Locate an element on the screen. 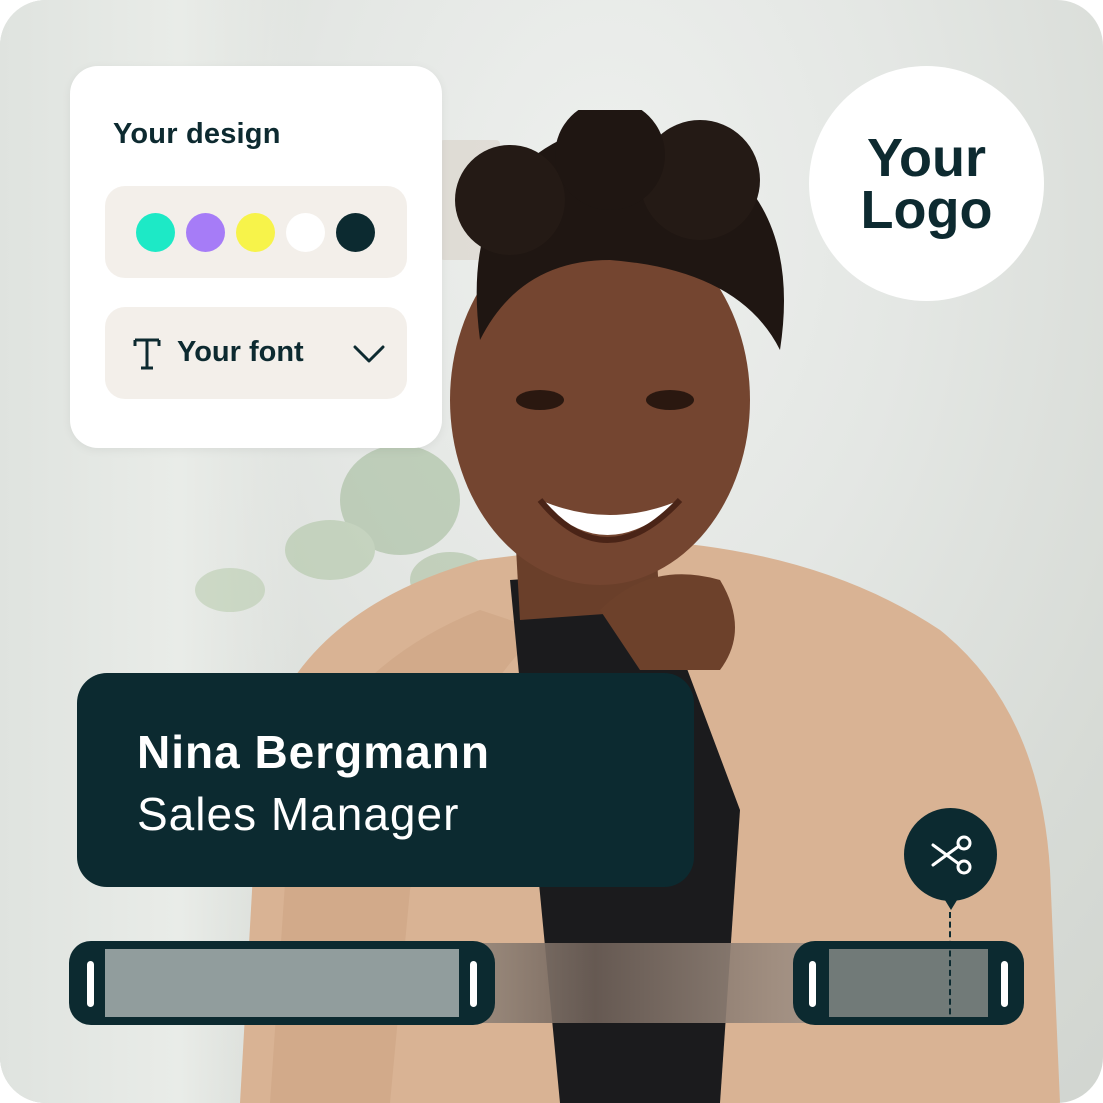 The image size is (1103, 1103). color-palette is located at coordinates (256, 232).